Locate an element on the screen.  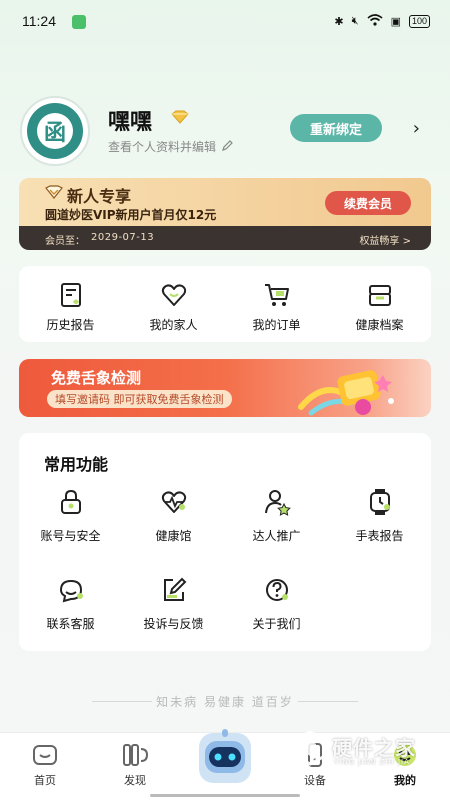
tongue-banner-title: 免费舌象检测 is located at coordinates (96, 378).